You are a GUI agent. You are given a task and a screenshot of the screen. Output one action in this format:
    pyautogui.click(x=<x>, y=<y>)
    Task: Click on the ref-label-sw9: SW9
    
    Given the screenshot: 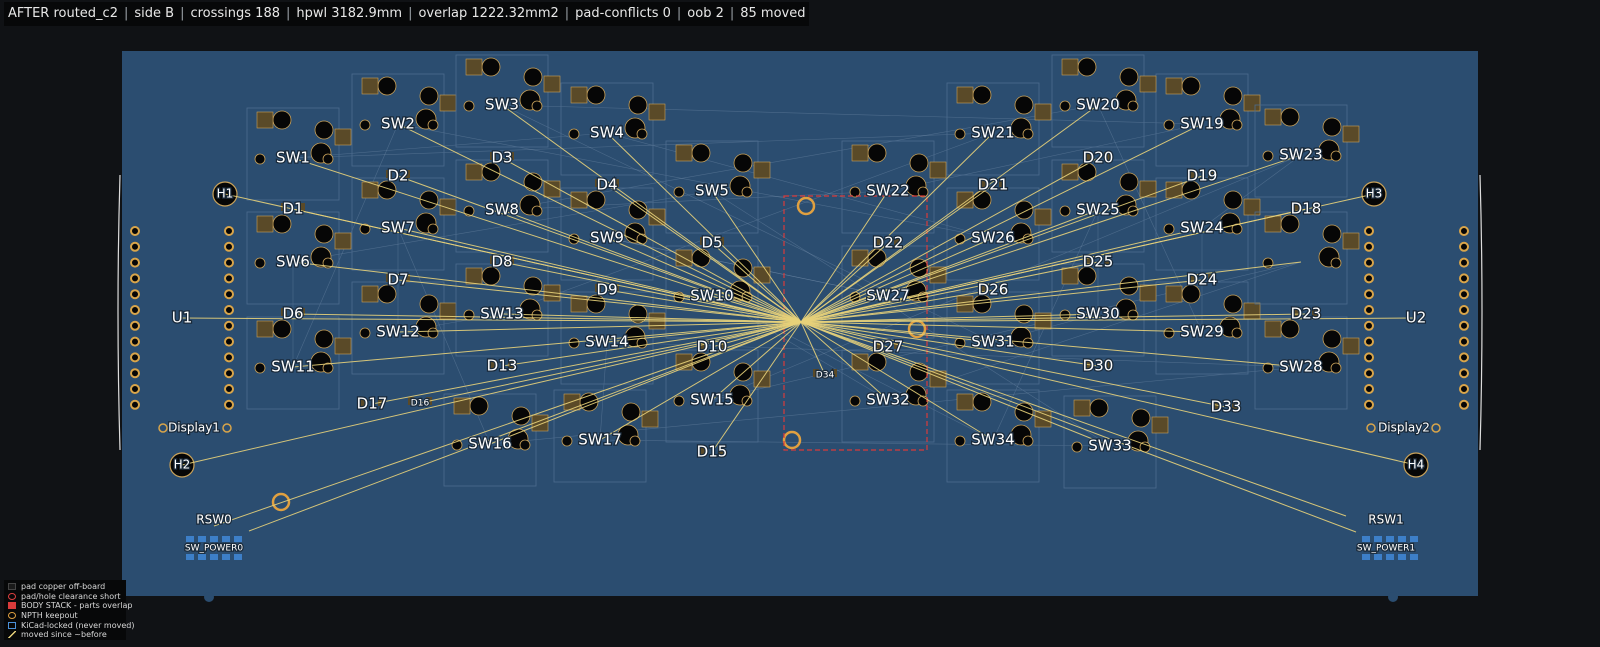 What is the action you would take?
    pyautogui.click(x=607, y=238)
    